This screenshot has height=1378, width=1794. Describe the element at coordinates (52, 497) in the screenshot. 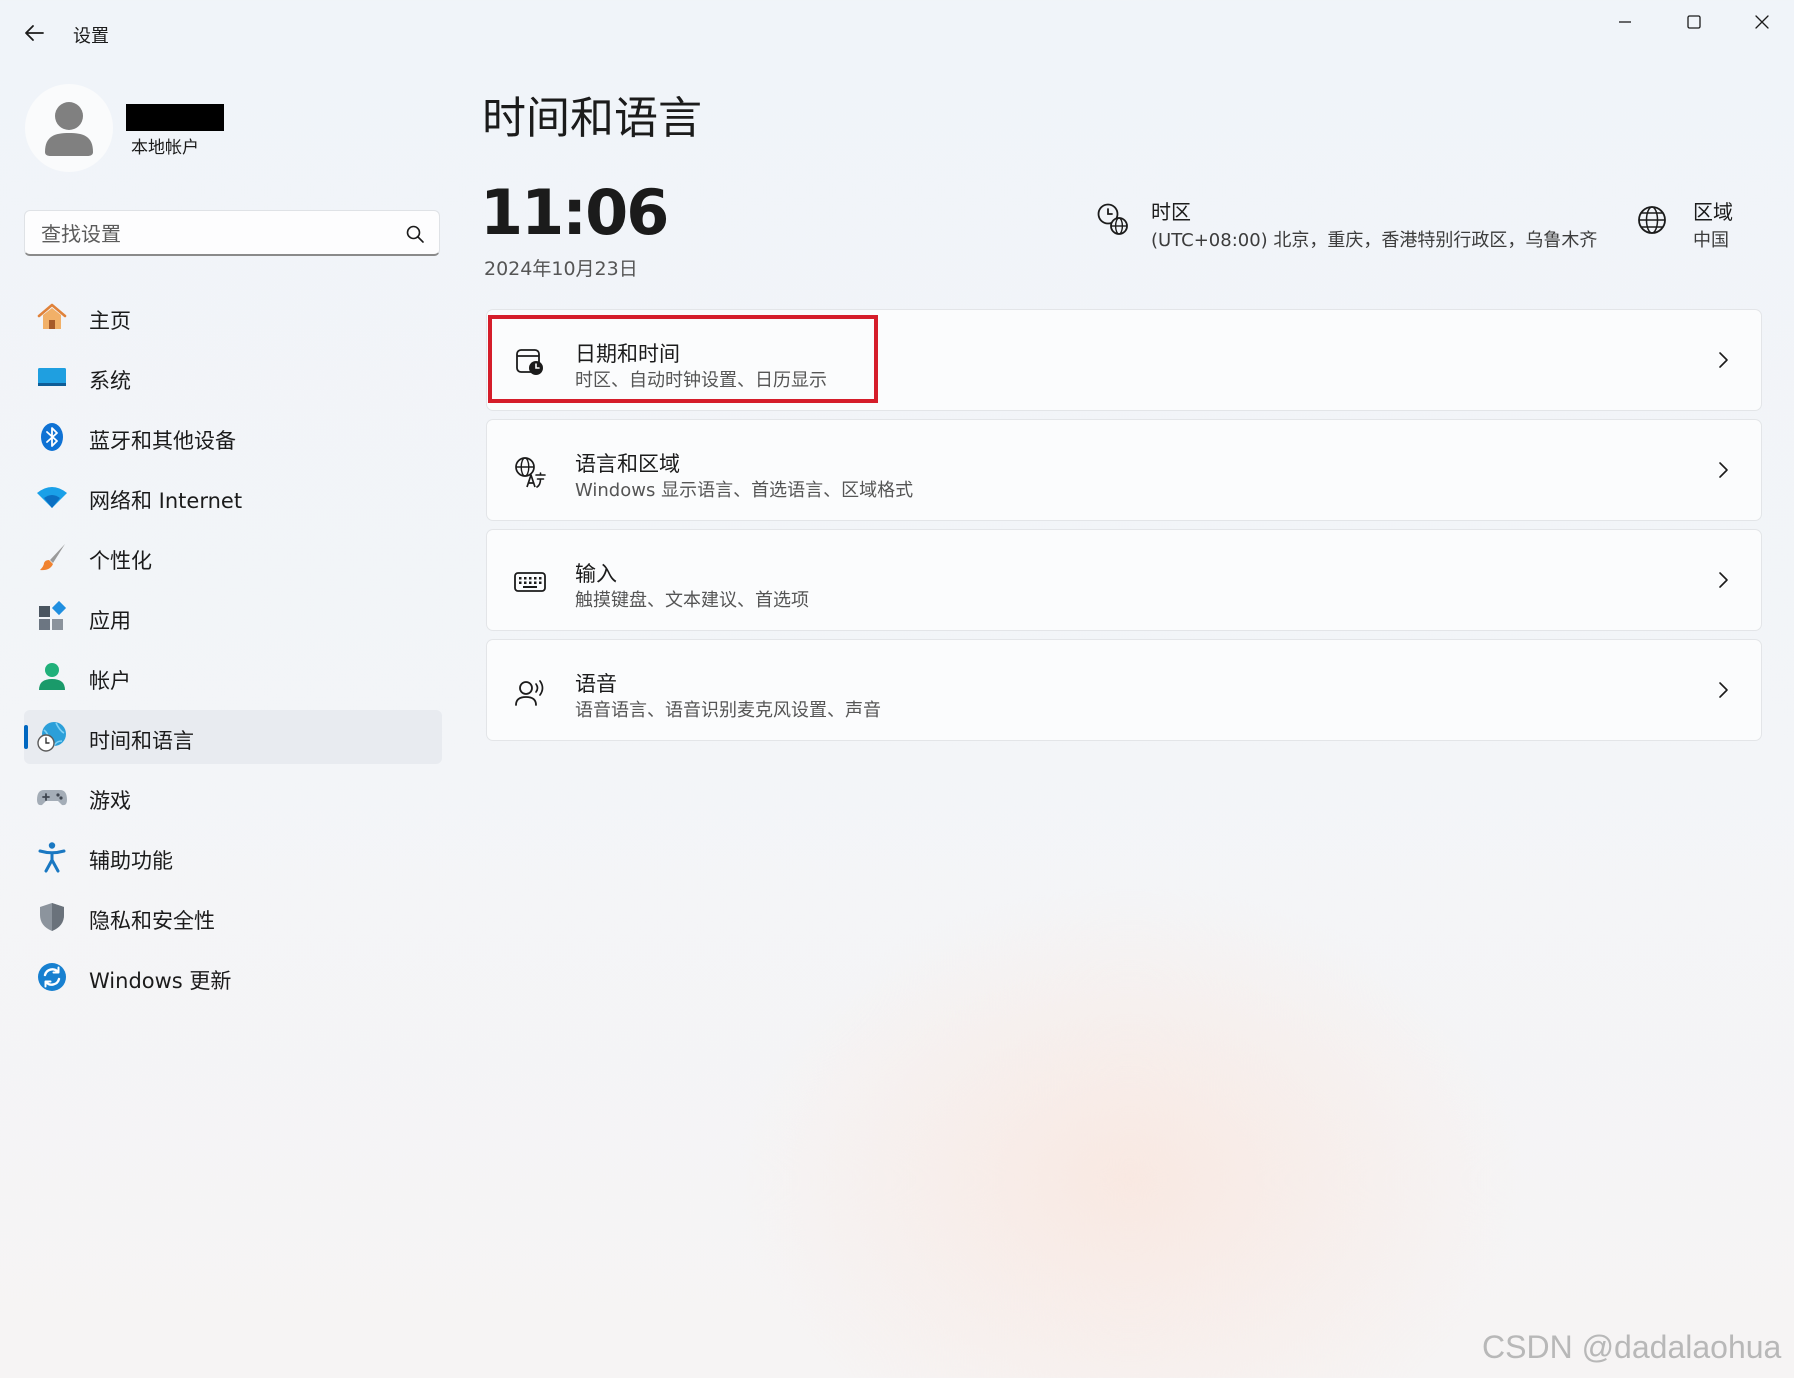

I see `wifi-icon` at that location.